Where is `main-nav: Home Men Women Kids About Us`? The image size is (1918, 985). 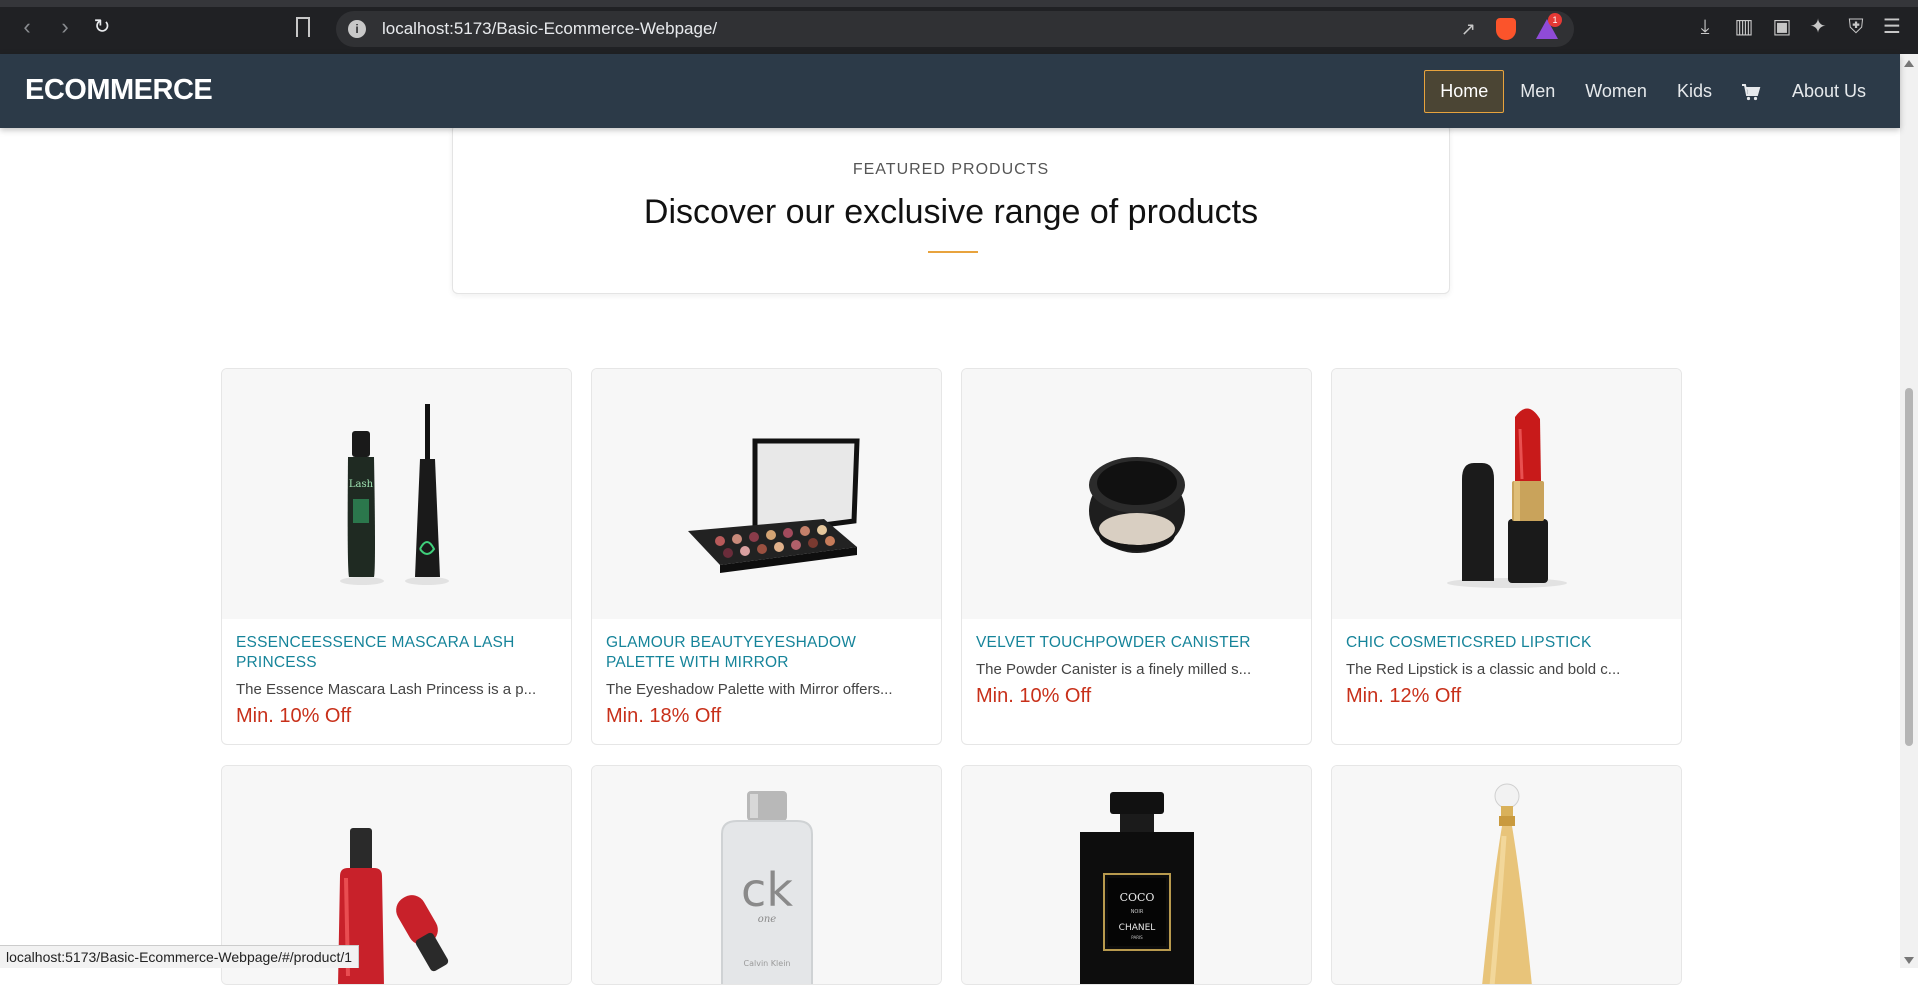
main-nav: Home Men Women Kids About Us is located at coordinates (1651, 91).